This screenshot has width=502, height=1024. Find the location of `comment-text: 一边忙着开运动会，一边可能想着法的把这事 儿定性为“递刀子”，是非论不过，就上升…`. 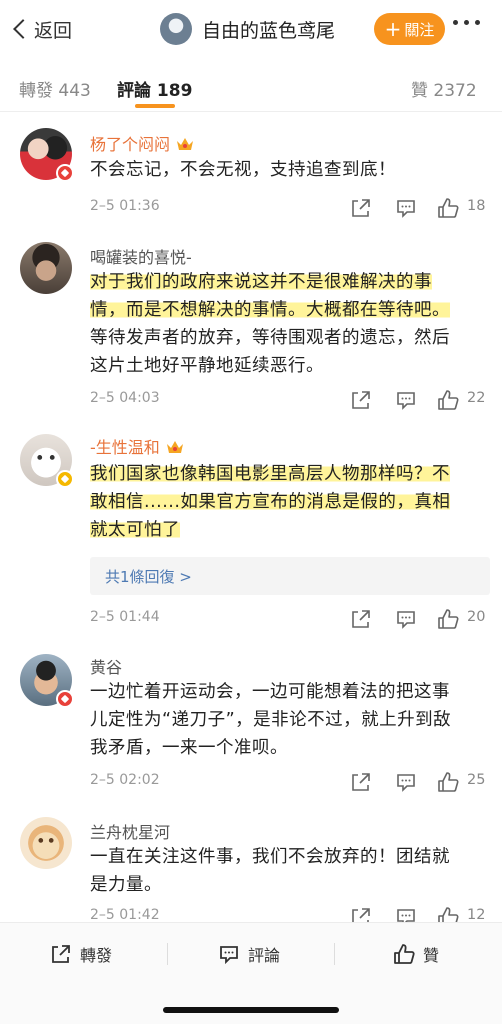

comment-text: 一边忙着开运动会，一边可能想着法的把这事 儿定性为“递刀子”，是非论不过，就上升… is located at coordinates (290, 720).